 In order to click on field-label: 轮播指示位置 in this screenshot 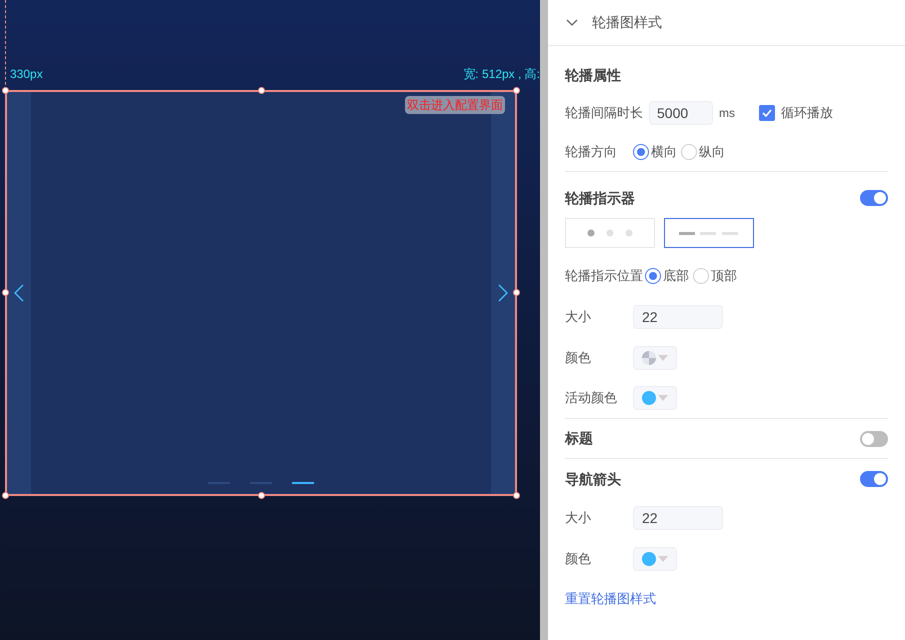, I will do `click(604, 276)`.